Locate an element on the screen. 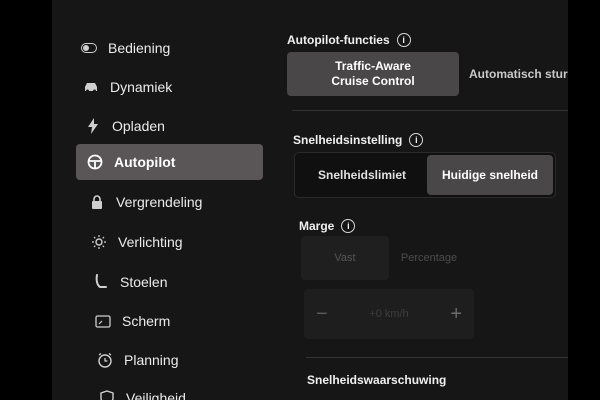 The height and width of the screenshot is (400, 600). speed-setting-selector: Snelheidslimiet Huidige snelheid is located at coordinates (425, 175).